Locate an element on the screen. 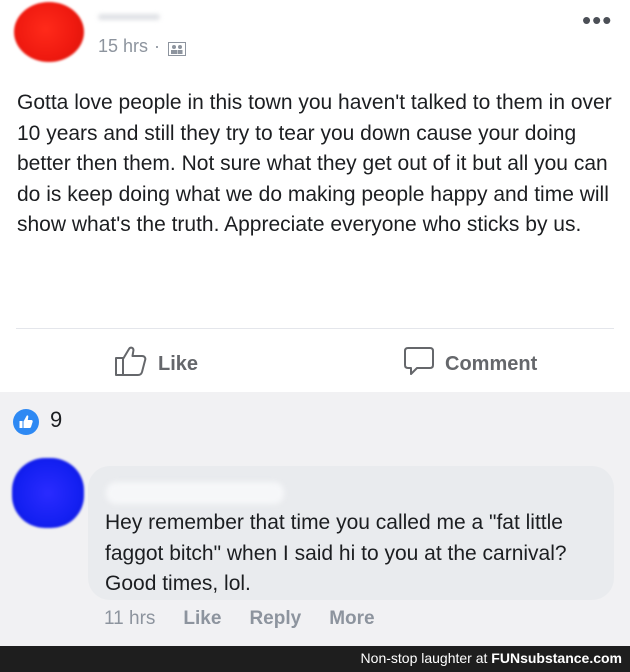  watermark: Non-stop laughter at FUNsubstance.com is located at coordinates (491, 658).